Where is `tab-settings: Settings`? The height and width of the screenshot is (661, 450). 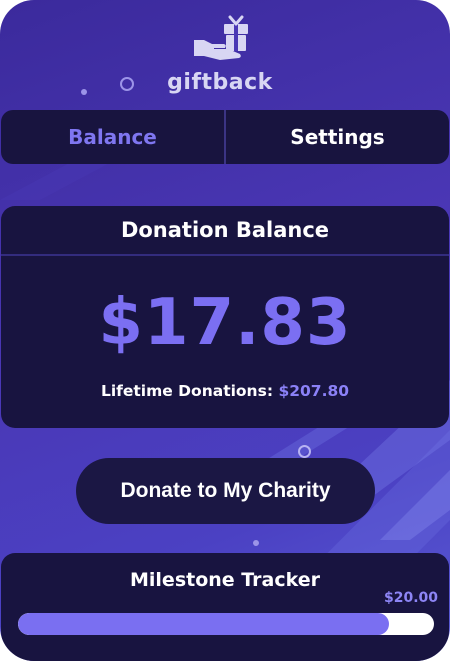
tab-settings: Settings is located at coordinates (337, 137).